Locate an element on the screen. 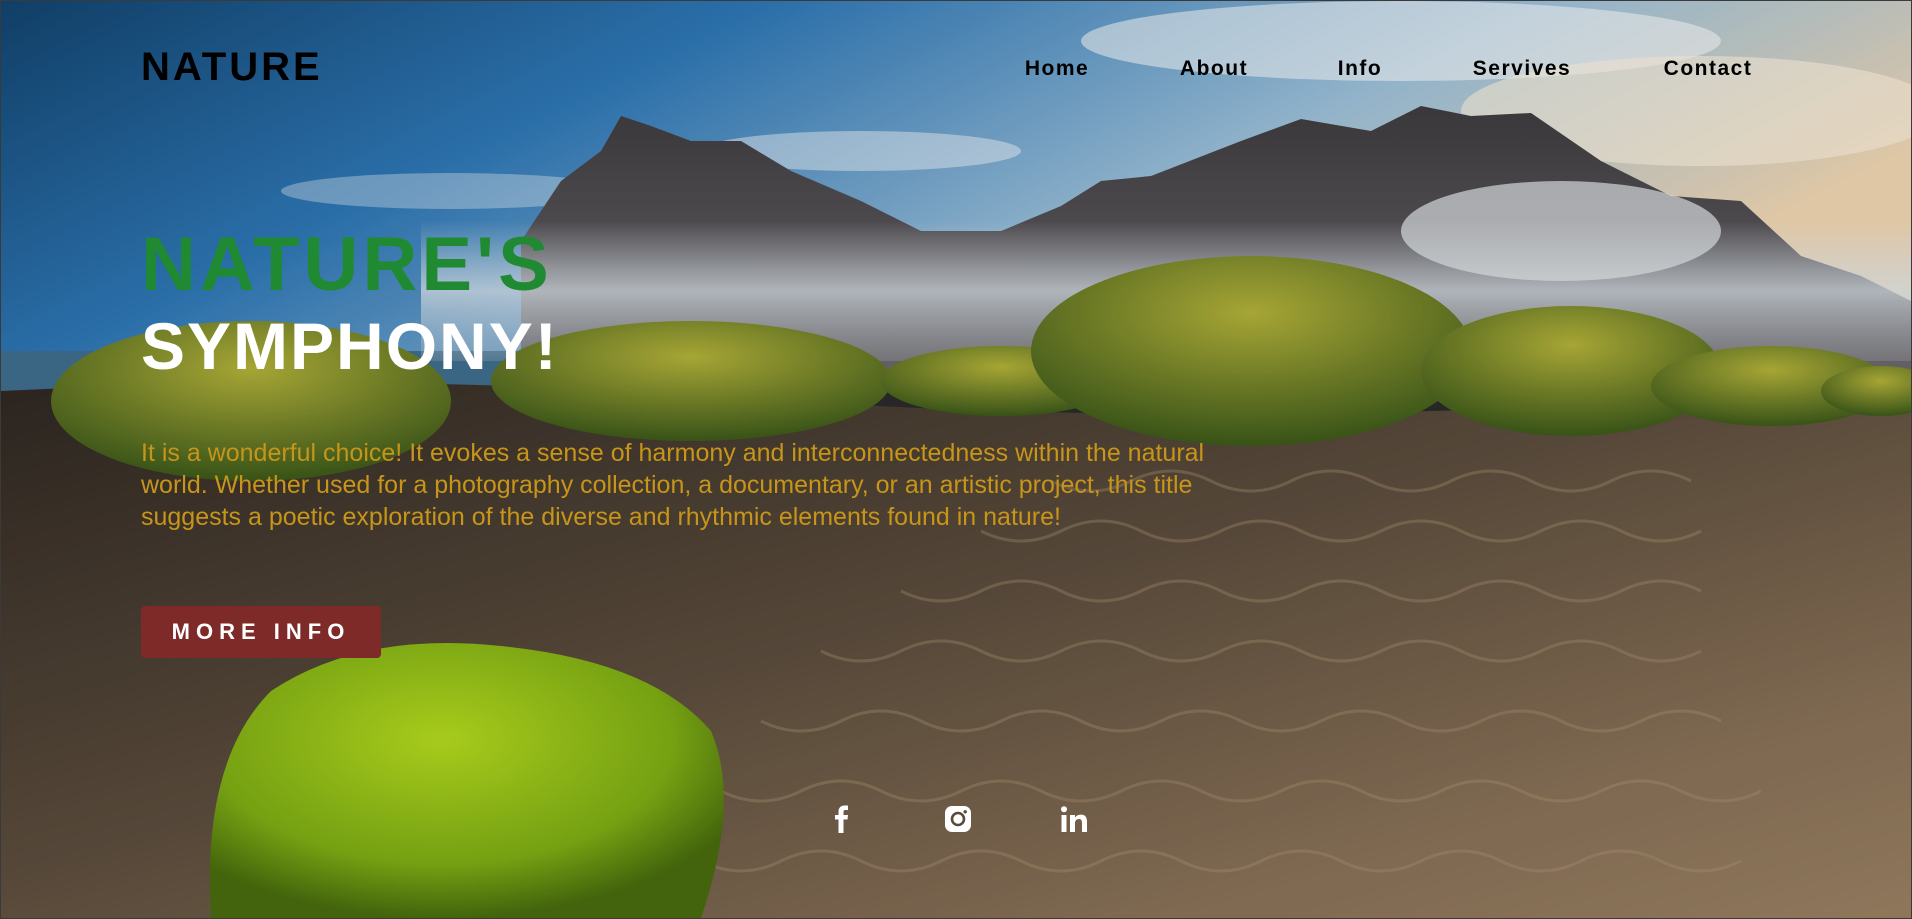  nav-link-contact: Contact is located at coordinates (1708, 69).